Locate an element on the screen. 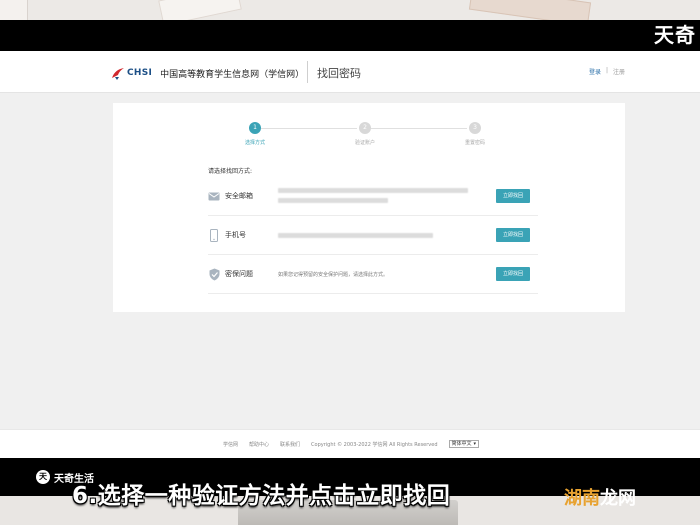  language-selected: 简体中文 is located at coordinates (461, 443).